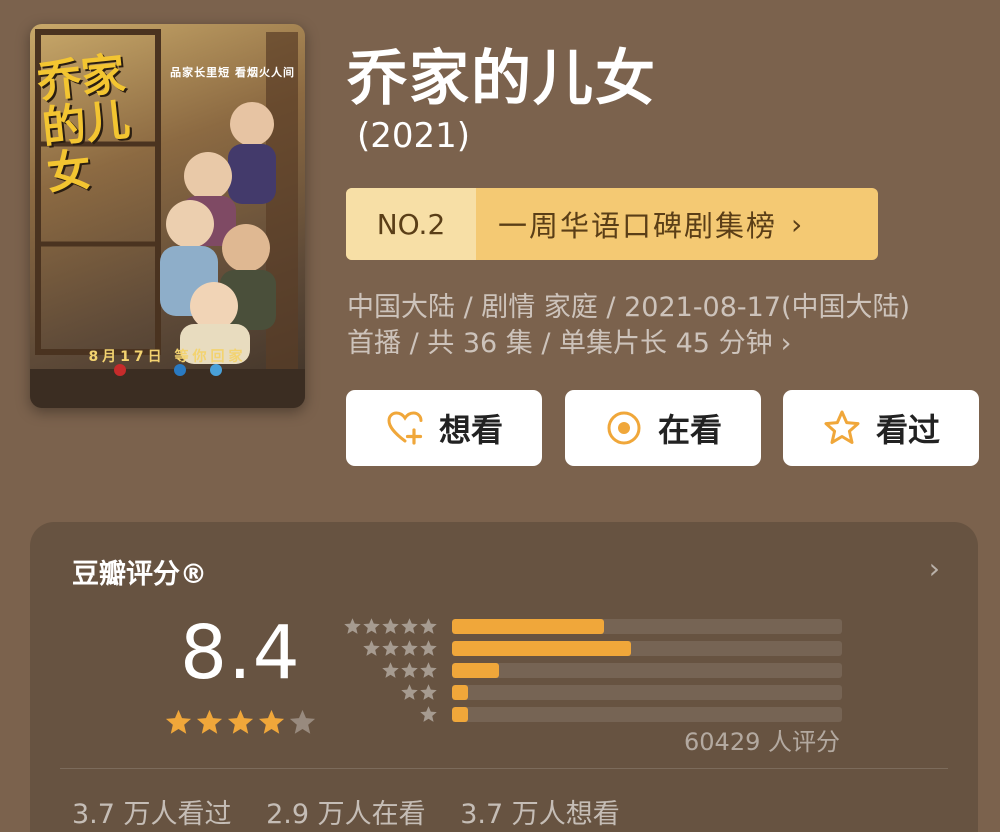  Describe the element at coordinates (907, 430) in the screenshot. I see `watched-label: 看过` at that location.